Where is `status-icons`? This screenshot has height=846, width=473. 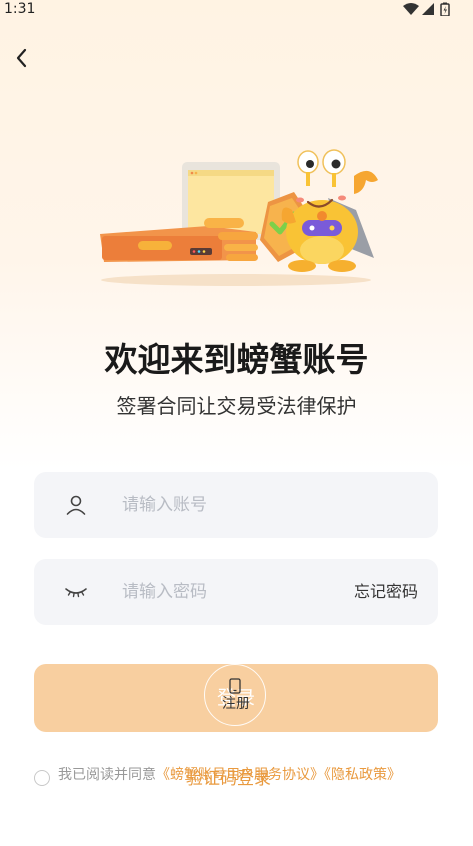 status-icons is located at coordinates (426, 9).